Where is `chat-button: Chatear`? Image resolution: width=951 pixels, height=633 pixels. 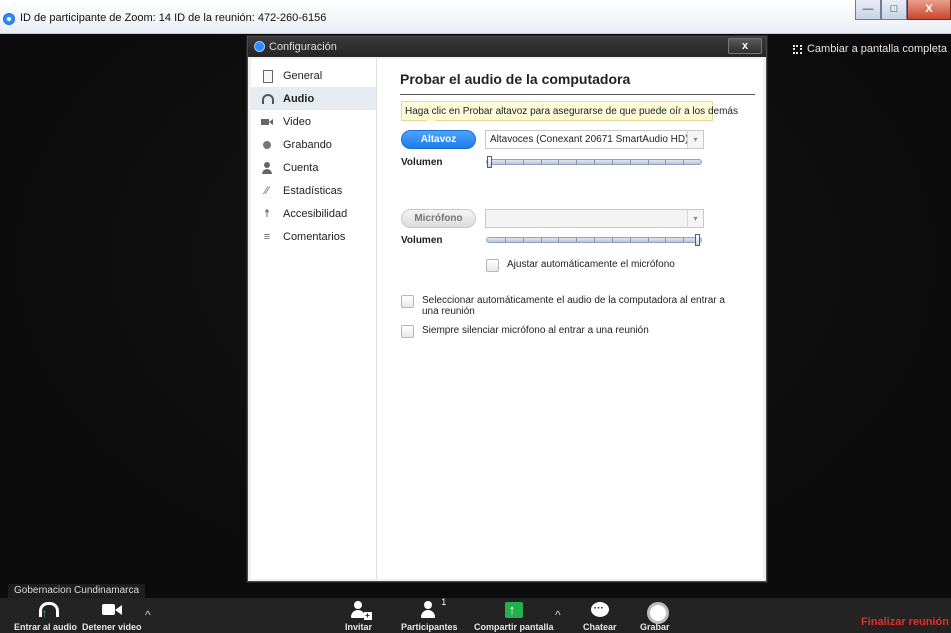 chat-button: Chatear is located at coordinates (600, 616).